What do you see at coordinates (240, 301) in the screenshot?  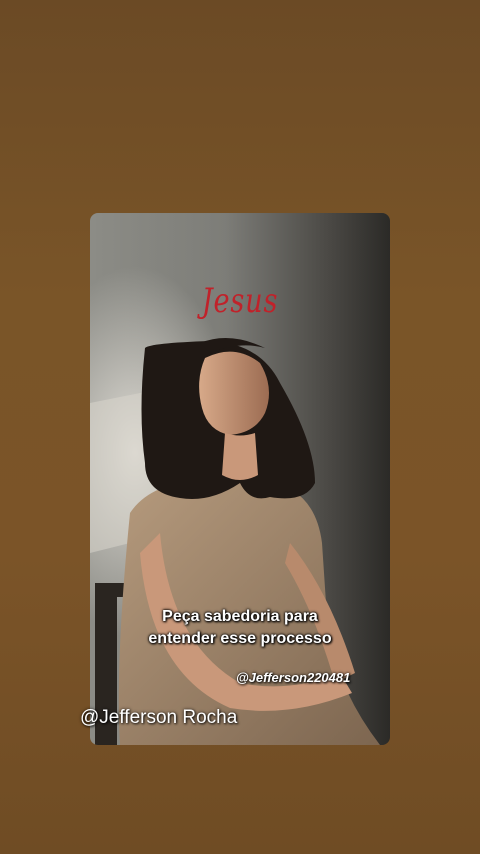 I see `overlay-word: Jesus` at bounding box center [240, 301].